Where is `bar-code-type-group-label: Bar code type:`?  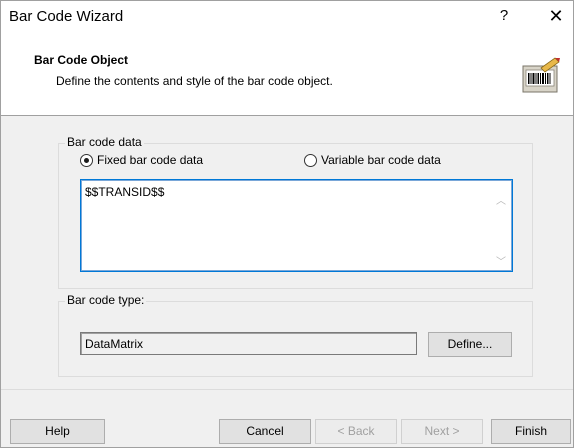 bar-code-type-group-label: Bar code type: is located at coordinates (106, 300).